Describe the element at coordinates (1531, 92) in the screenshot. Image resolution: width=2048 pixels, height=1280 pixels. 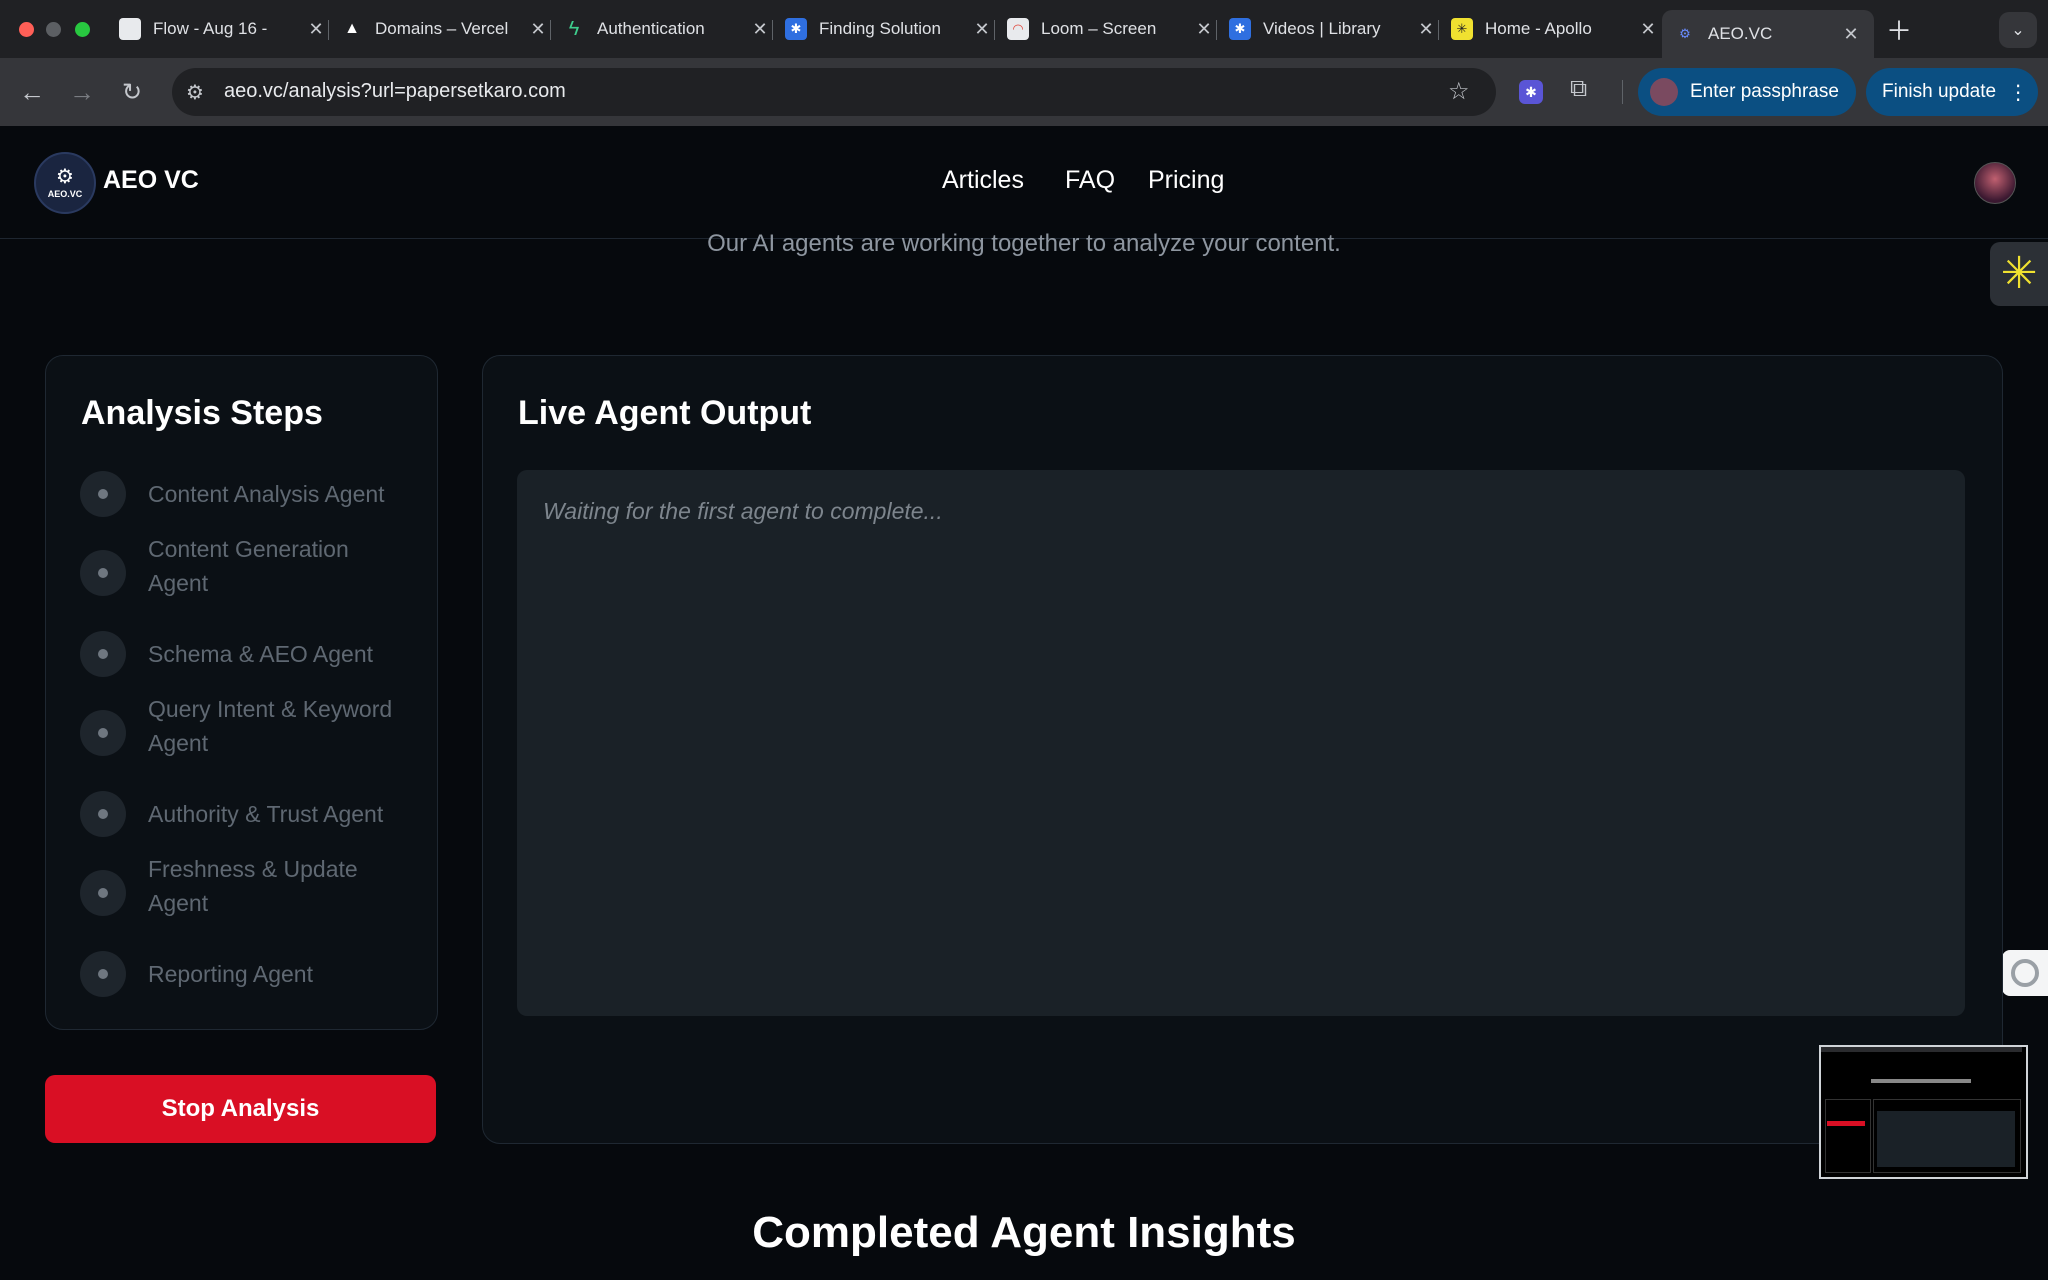
I see `extension-gear-icon: ✱` at that location.